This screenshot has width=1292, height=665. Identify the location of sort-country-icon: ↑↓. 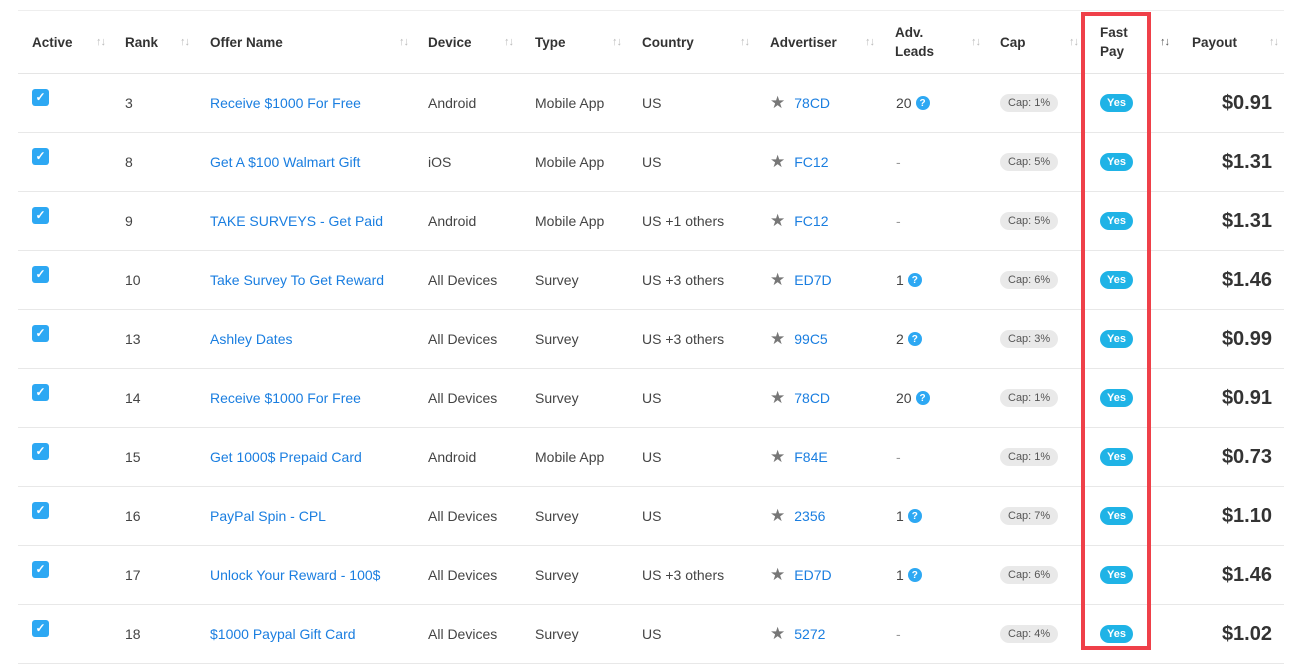
(745, 42).